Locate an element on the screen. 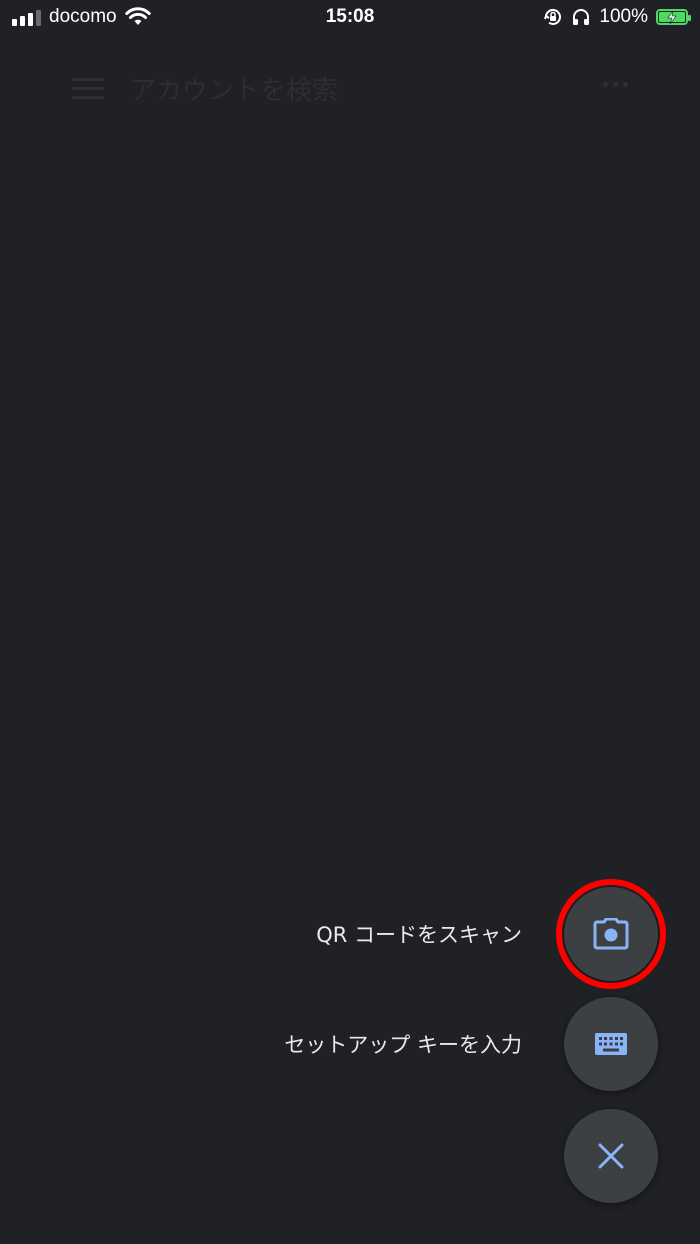  enter-key-row: セットアップ キーを入力 is located at coordinates (492, 1044).